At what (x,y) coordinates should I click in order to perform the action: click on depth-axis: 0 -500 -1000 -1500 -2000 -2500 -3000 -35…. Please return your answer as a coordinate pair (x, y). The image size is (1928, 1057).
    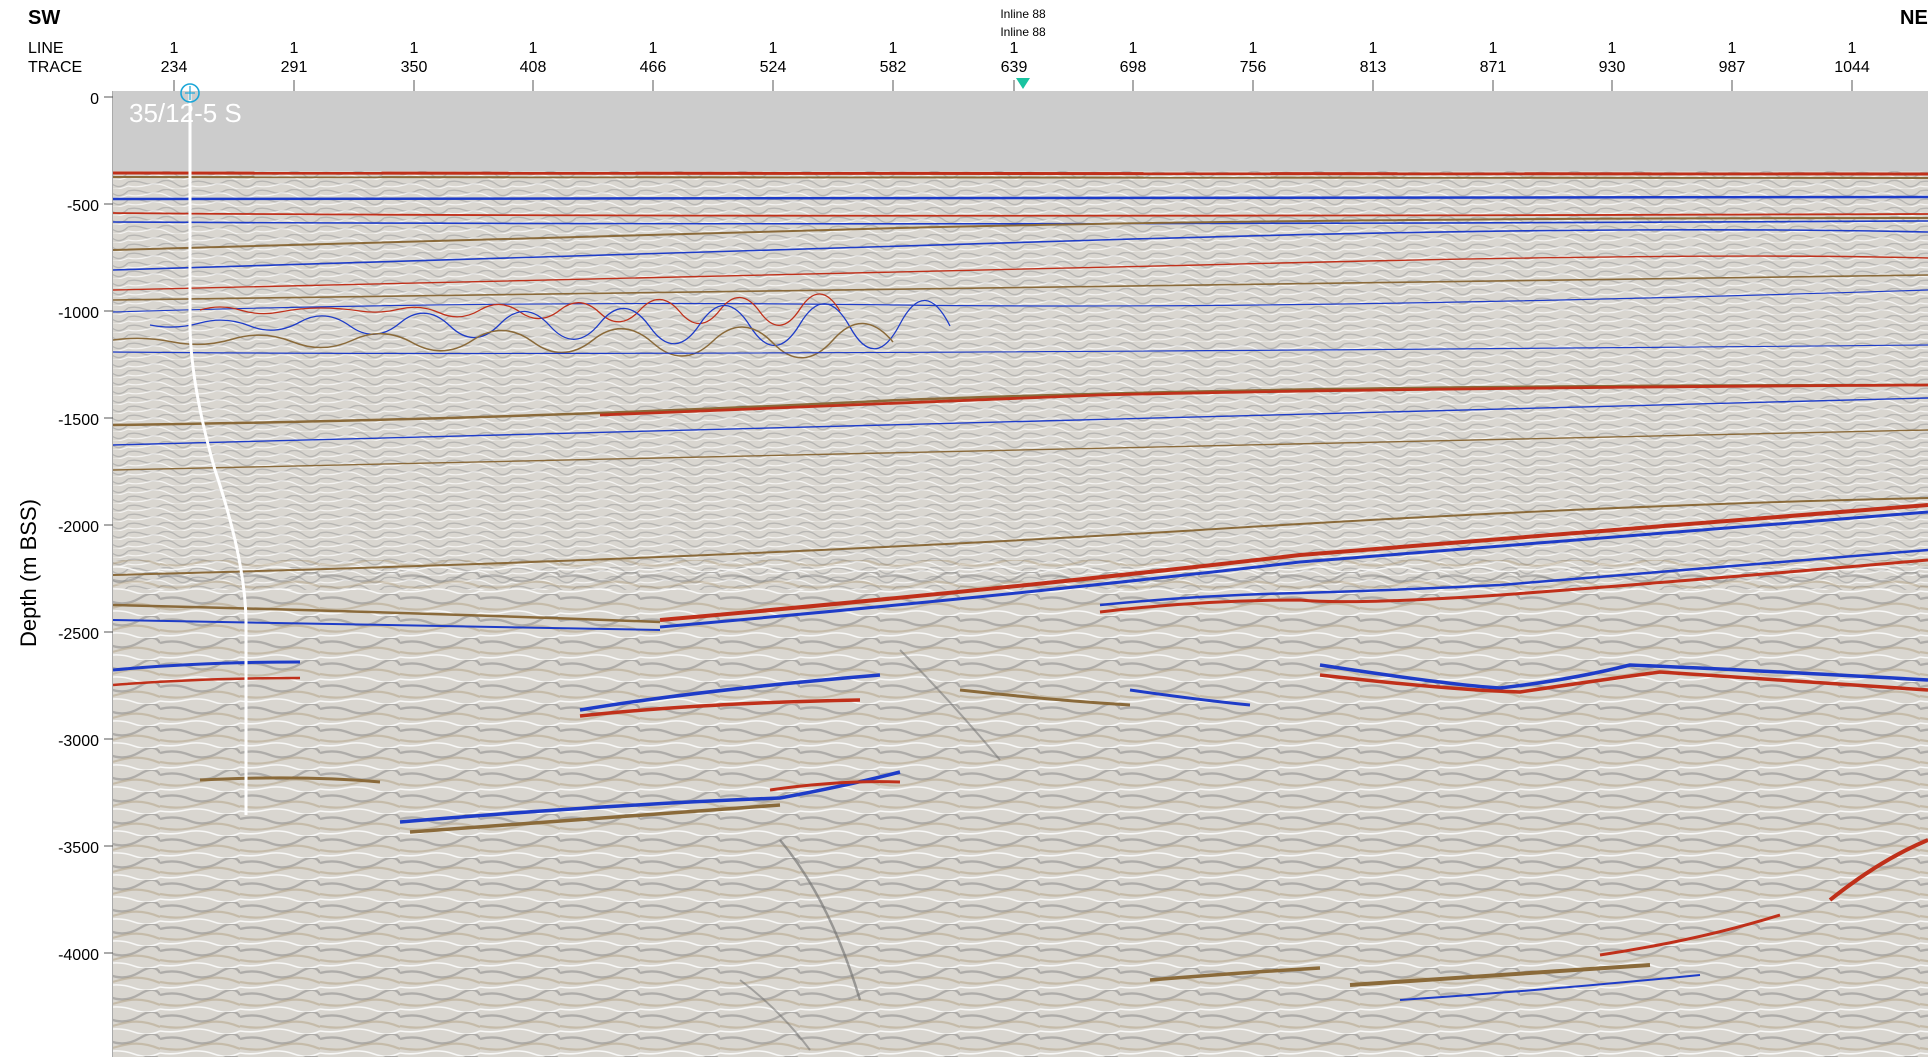
    Looking at the image, I should click on (86, 574).